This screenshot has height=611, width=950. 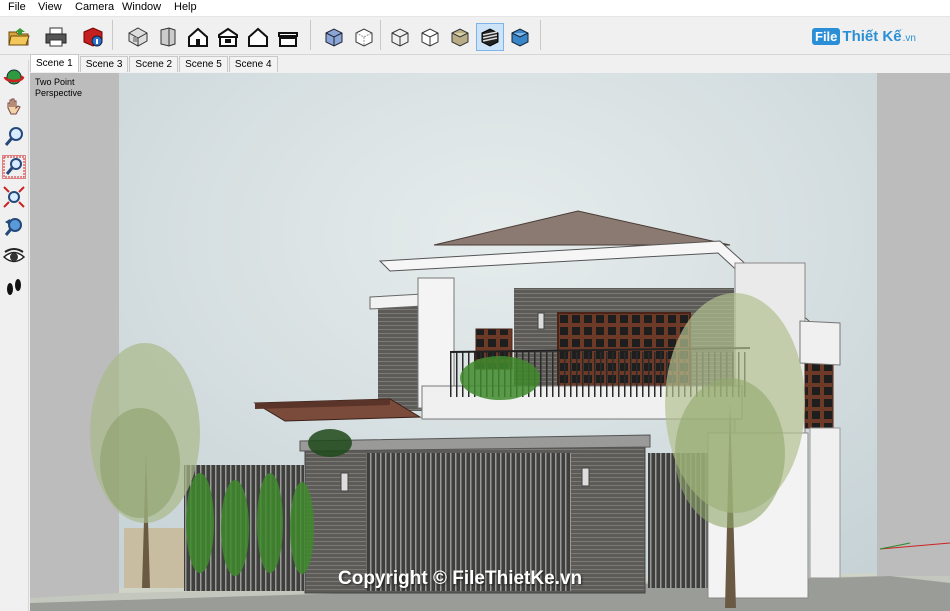 What do you see at coordinates (198, 37) in the screenshot?
I see `front-view-icon` at bounding box center [198, 37].